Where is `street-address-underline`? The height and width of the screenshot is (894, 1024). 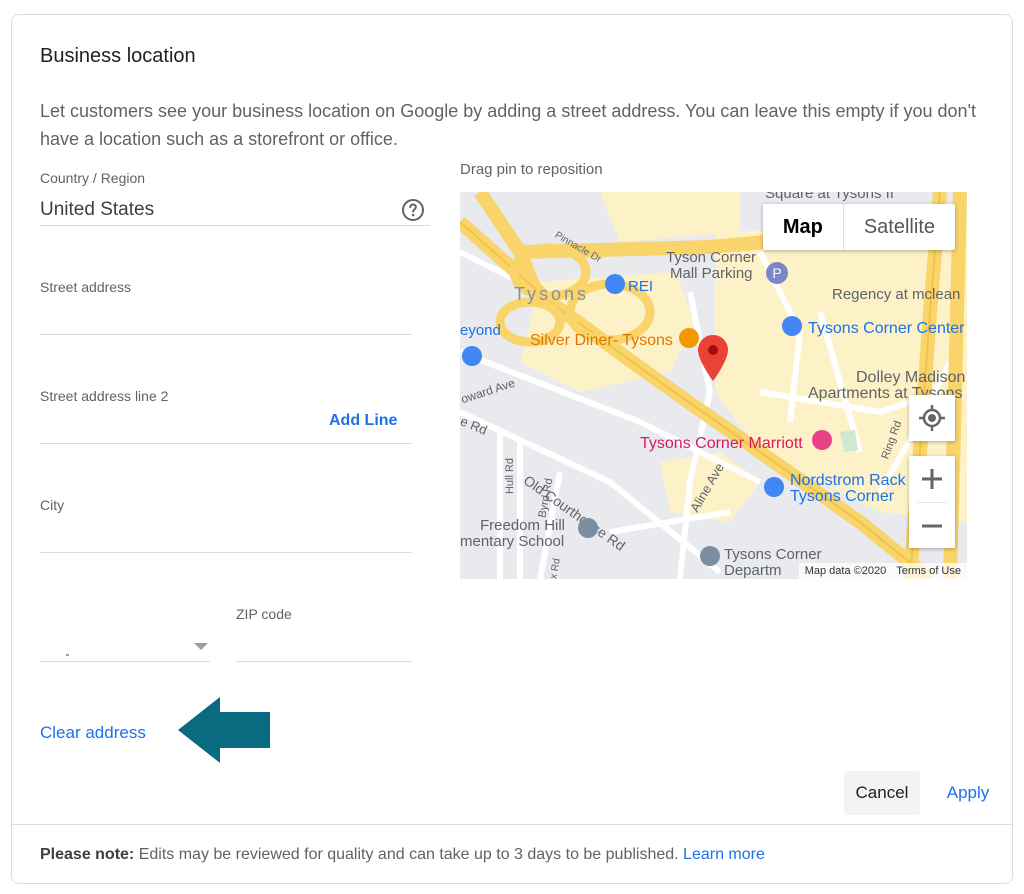 street-address-underline is located at coordinates (226, 334).